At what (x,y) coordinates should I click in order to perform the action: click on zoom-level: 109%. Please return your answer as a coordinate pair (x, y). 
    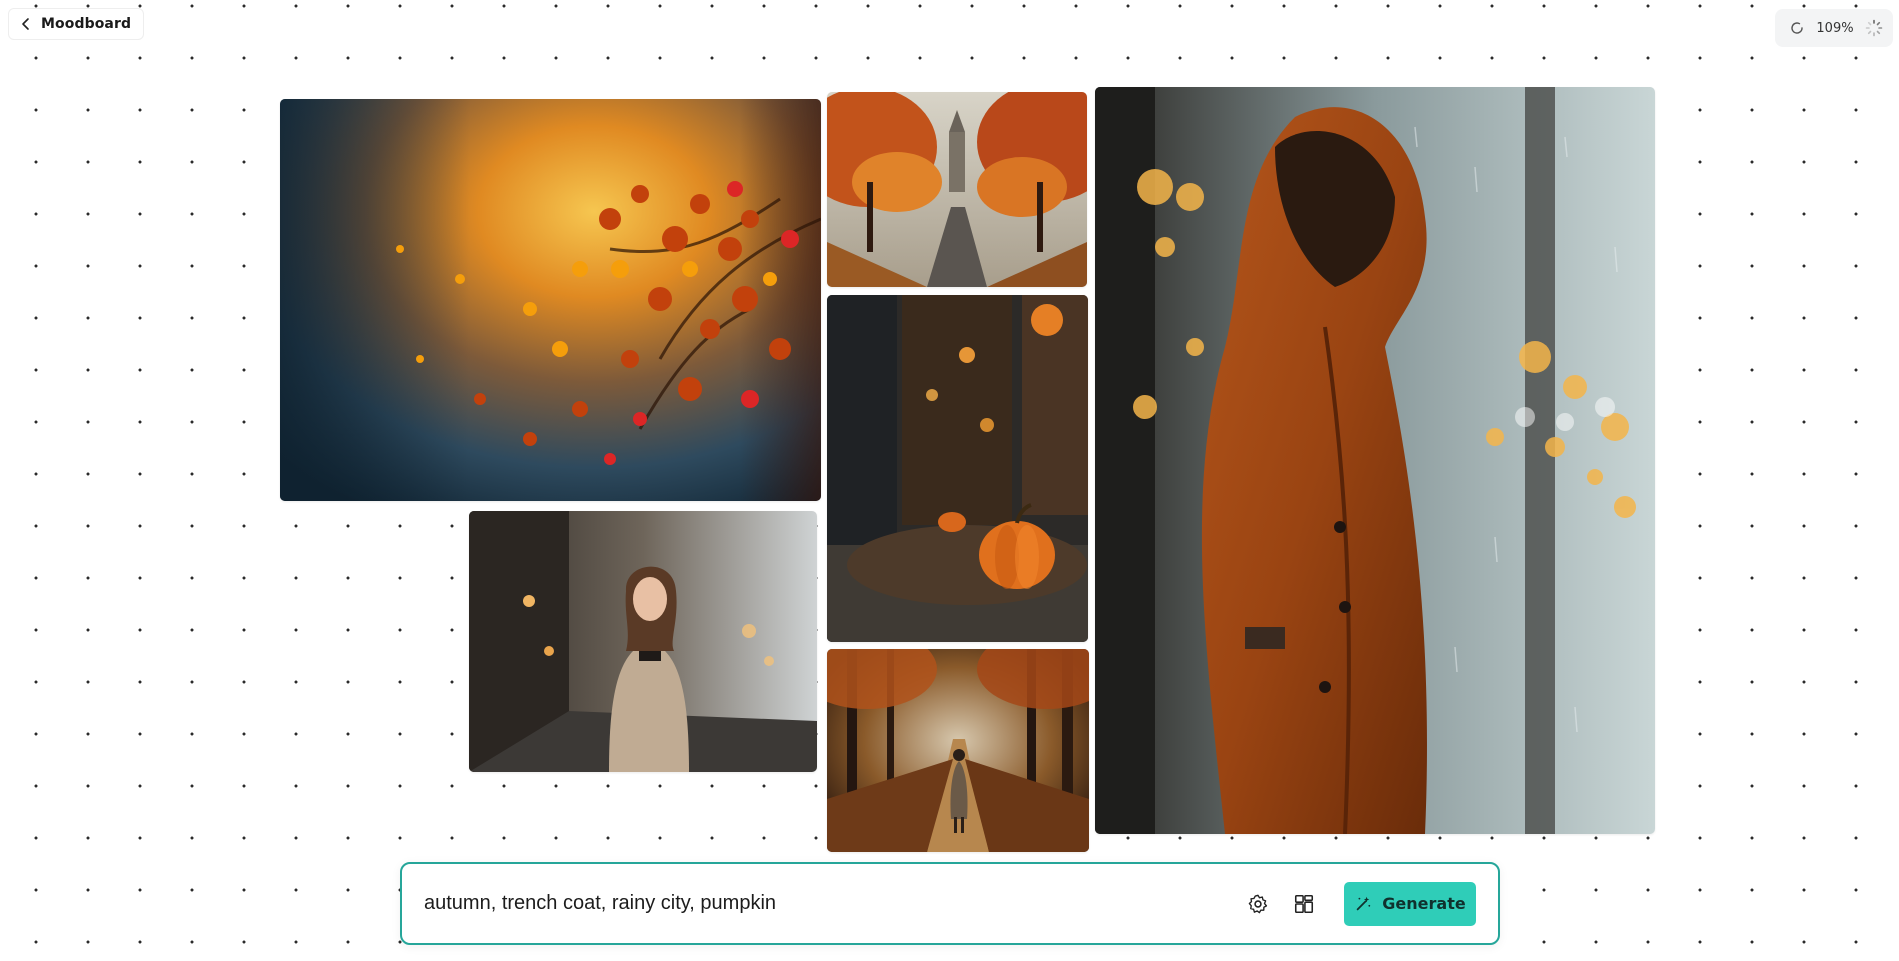
    Looking at the image, I should click on (1835, 28).